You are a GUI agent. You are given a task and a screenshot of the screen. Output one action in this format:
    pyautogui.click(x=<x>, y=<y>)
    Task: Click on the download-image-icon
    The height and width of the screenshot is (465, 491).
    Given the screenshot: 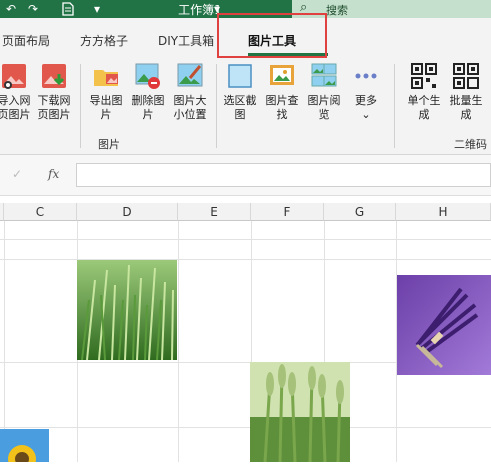 What is the action you would take?
    pyautogui.click(x=54, y=76)
    